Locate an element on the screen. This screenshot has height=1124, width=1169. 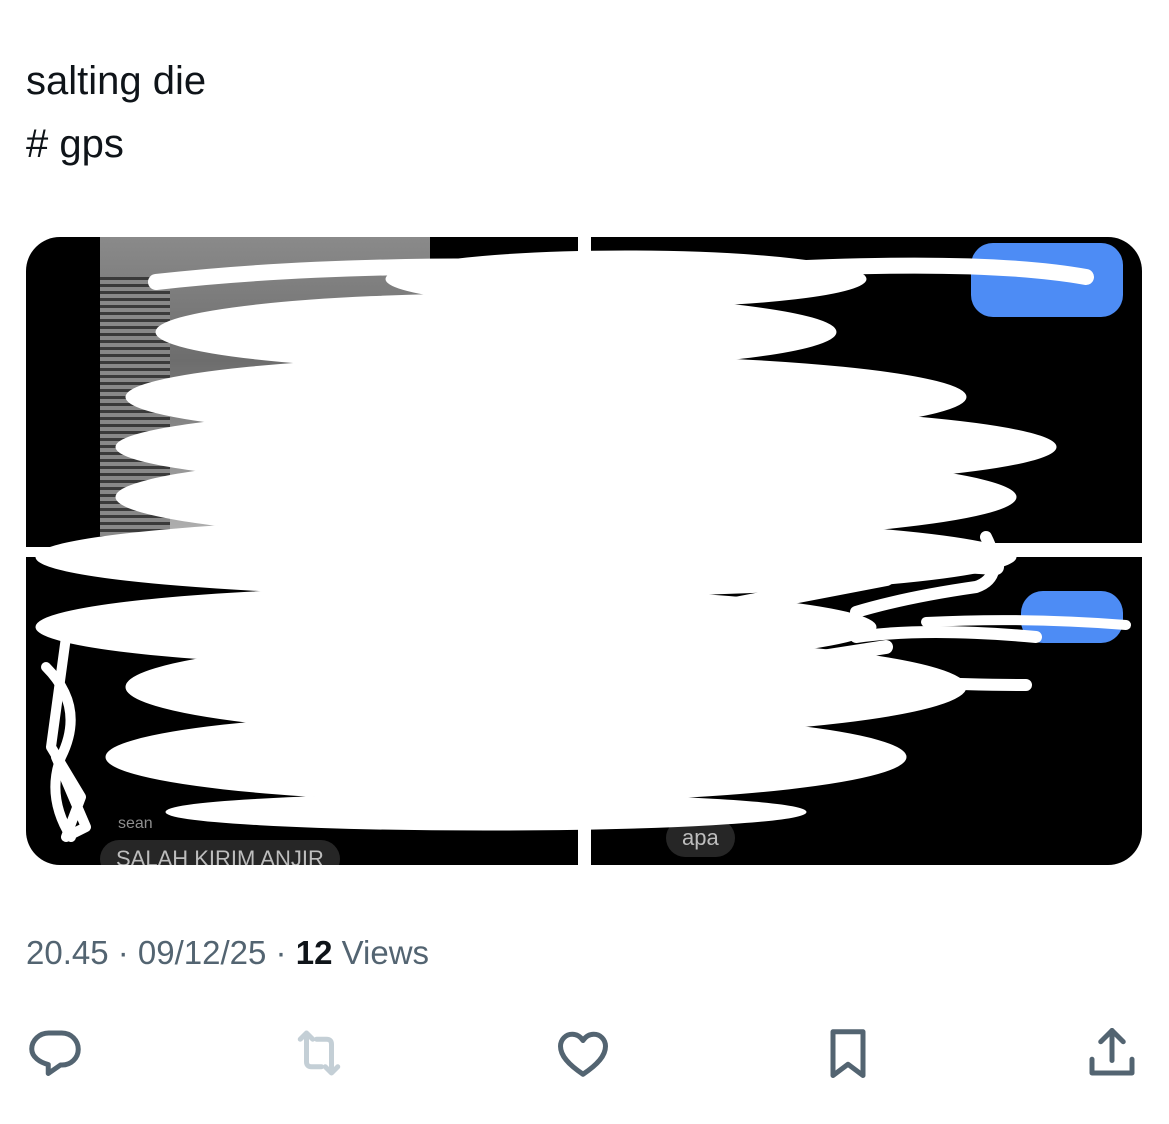
tweet-date: 09/12/25 is located at coordinates (202, 952).